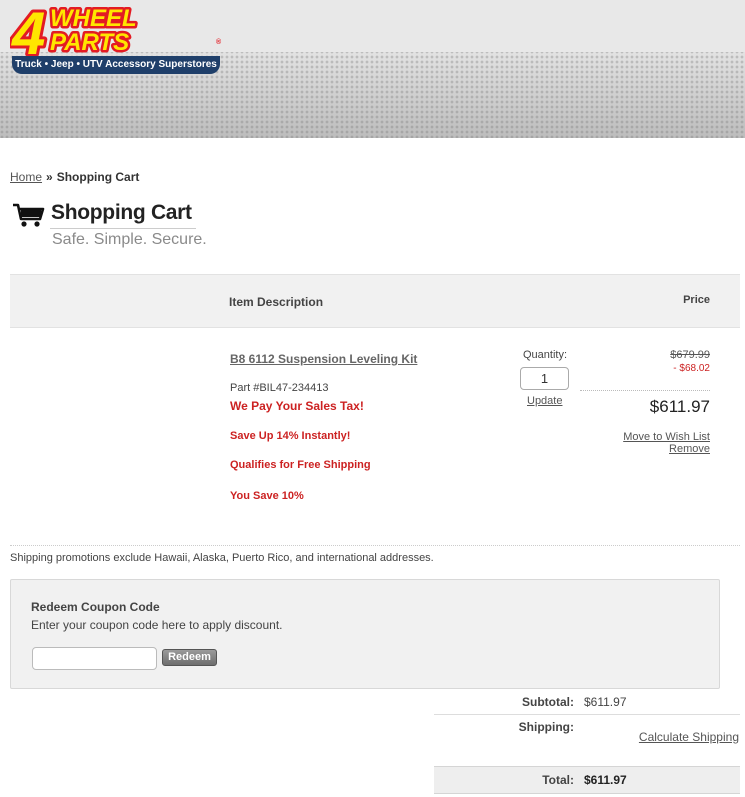 The image size is (745, 797). Describe the element at coordinates (548, 702) in the screenshot. I see `subtotal-label: Subtotal:` at that location.